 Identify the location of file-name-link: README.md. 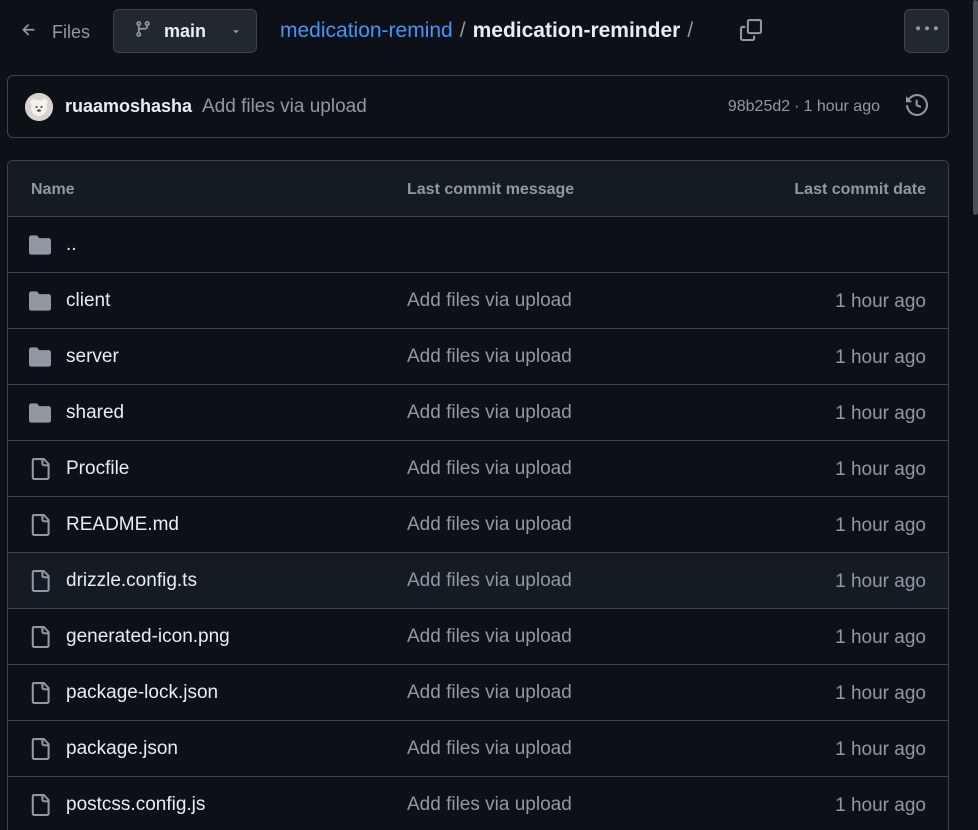
(122, 525).